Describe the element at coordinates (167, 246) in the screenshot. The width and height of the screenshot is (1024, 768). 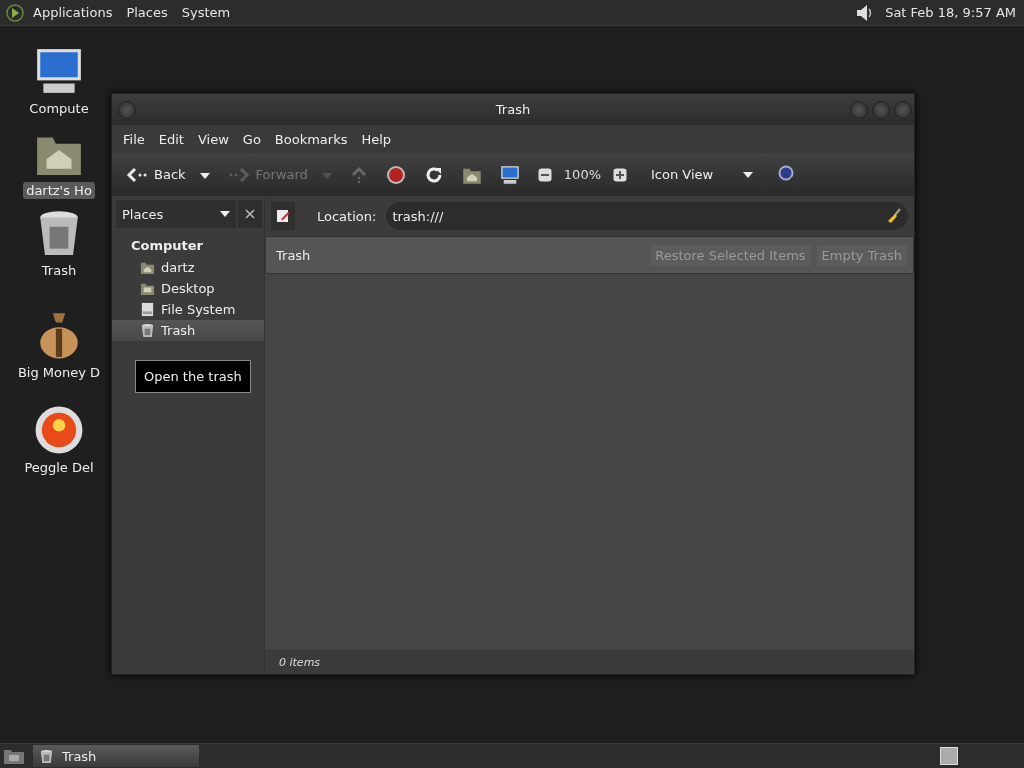
I see `sidebar-heading: Computer` at that location.